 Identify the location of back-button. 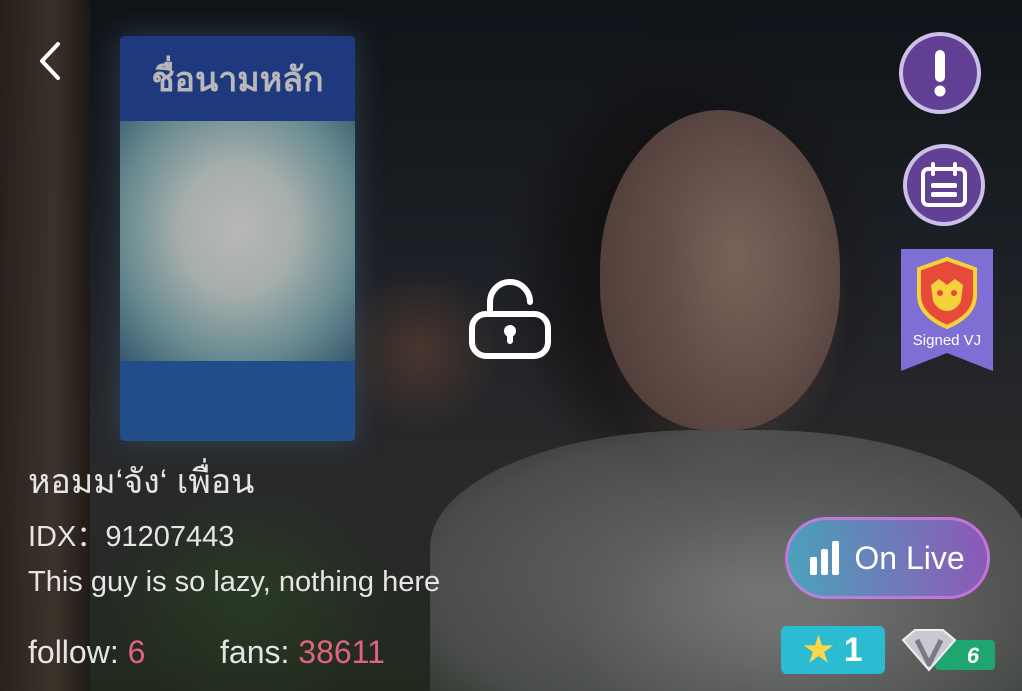
(52, 61).